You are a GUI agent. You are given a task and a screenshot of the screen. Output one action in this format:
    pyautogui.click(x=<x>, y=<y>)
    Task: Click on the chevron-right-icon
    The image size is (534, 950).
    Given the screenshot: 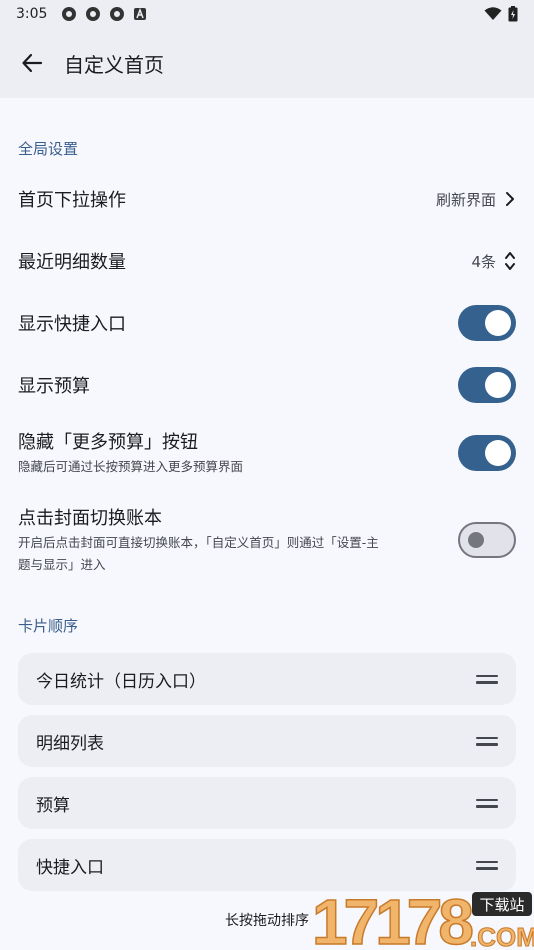 What is the action you would take?
    pyautogui.click(x=510, y=199)
    